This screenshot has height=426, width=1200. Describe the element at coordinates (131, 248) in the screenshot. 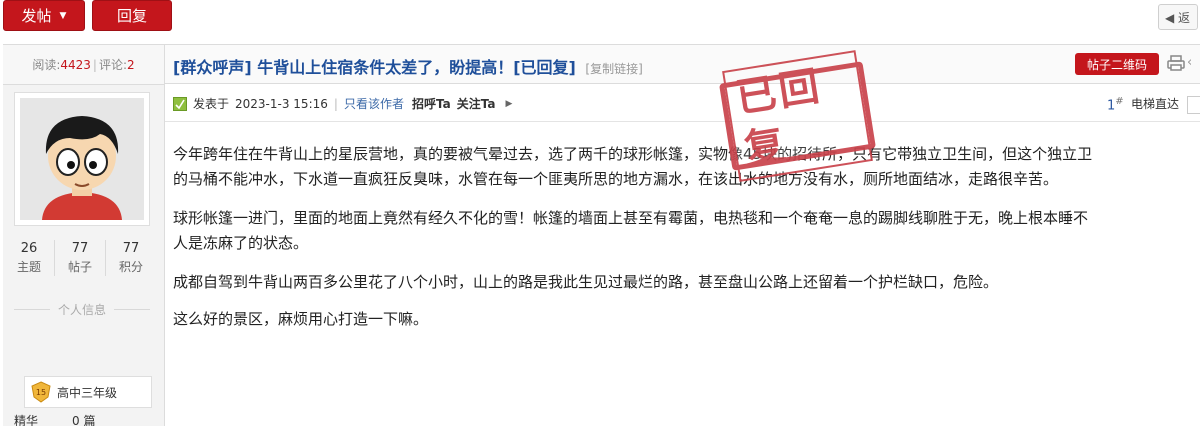

I see `stat-points-count: 77` at that location.